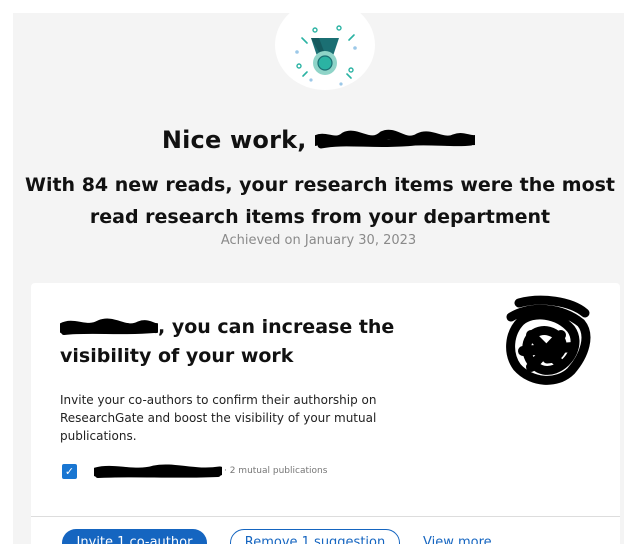  I want to click on view-more-link: View more, so click(457, 536).